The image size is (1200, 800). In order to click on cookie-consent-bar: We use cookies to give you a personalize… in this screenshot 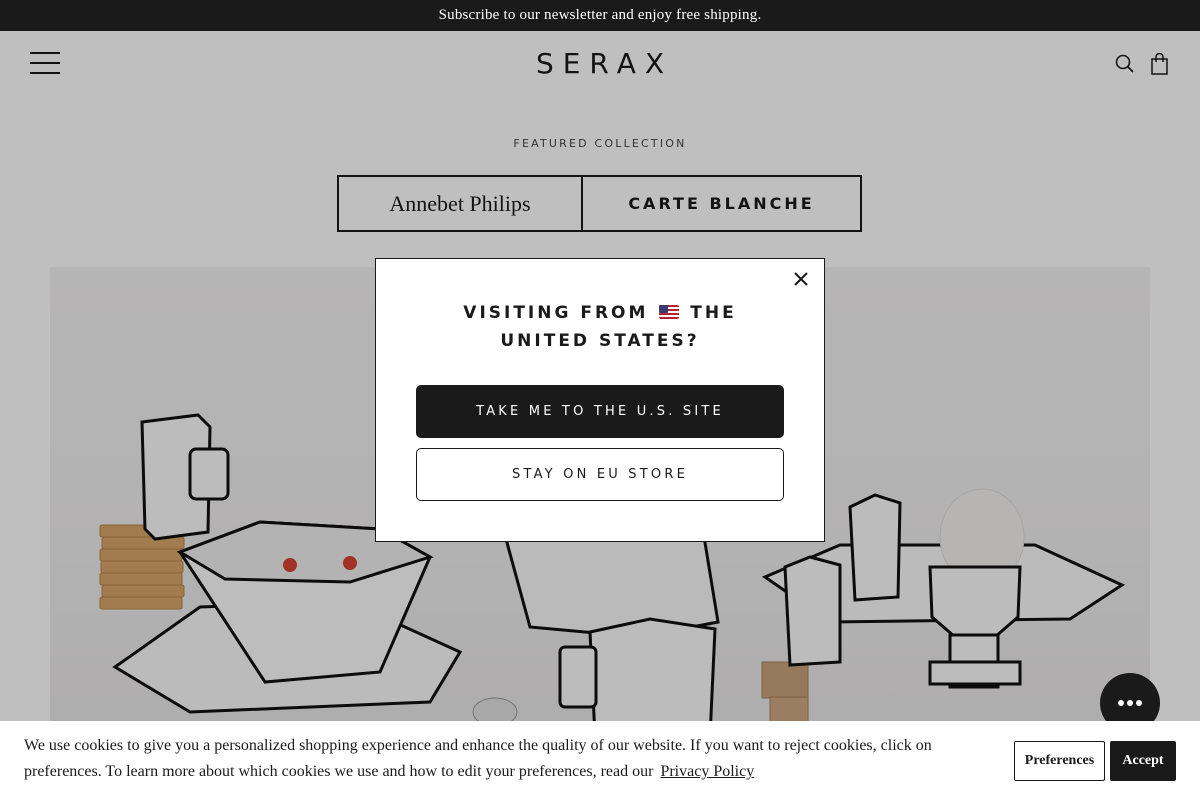, I will do `click(600, 760)`.